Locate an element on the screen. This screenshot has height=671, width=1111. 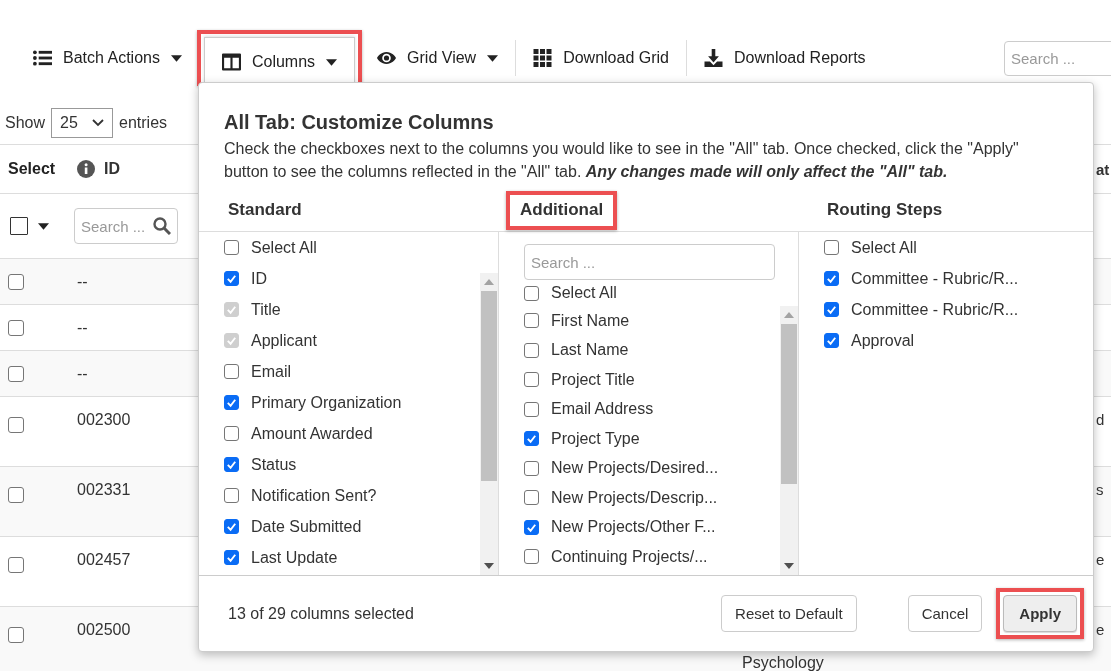
section-heading: Standard is located at coordinates (265, 210).